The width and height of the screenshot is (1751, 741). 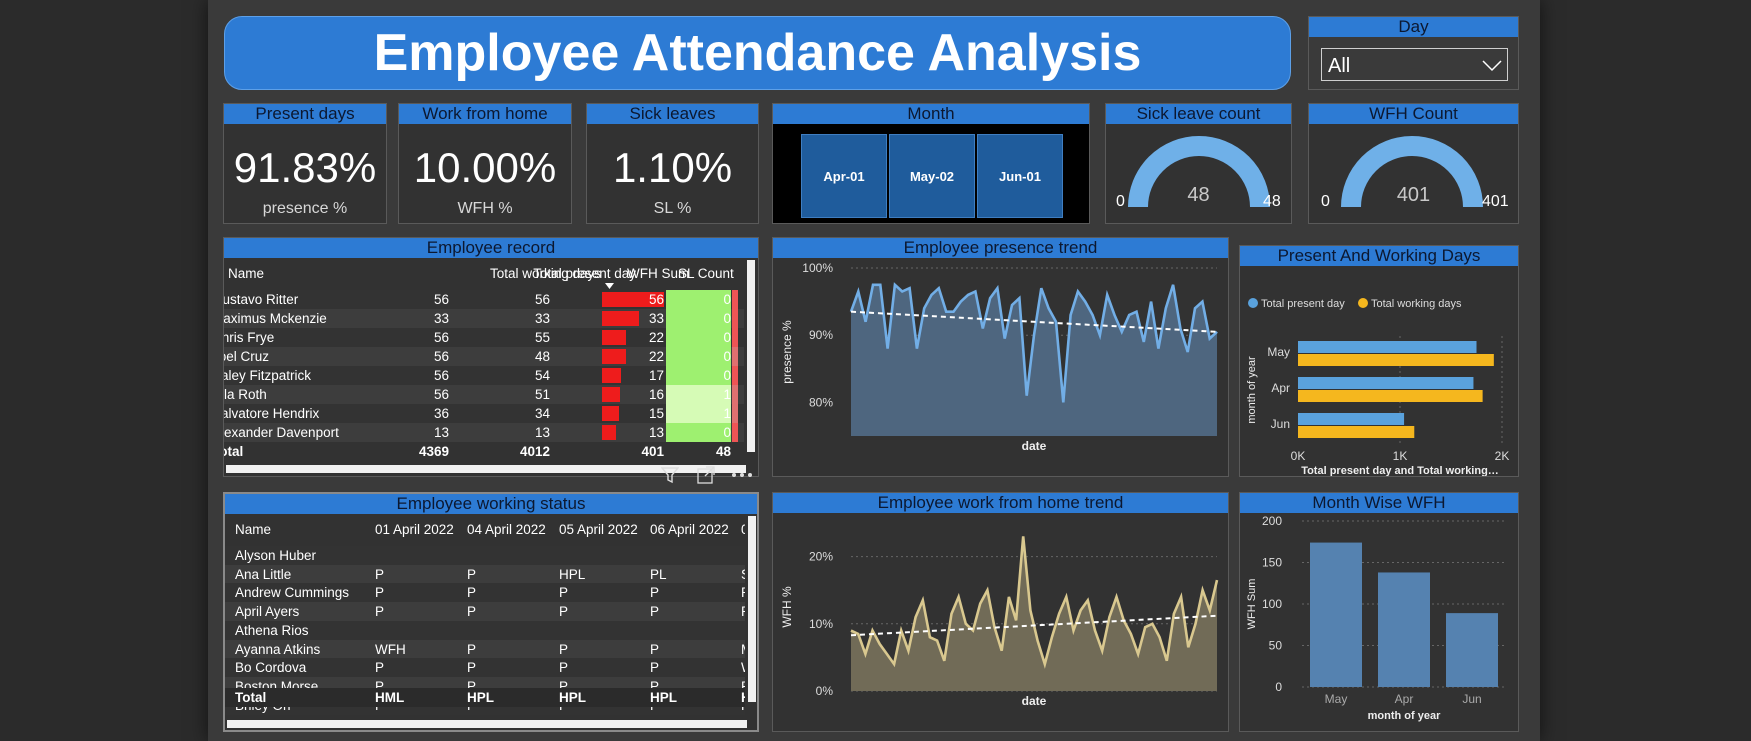 What do you see at coordinates (656, 356) in the screenshot?
I see `cell-wfh: 22` at bounding box center [656, 356].